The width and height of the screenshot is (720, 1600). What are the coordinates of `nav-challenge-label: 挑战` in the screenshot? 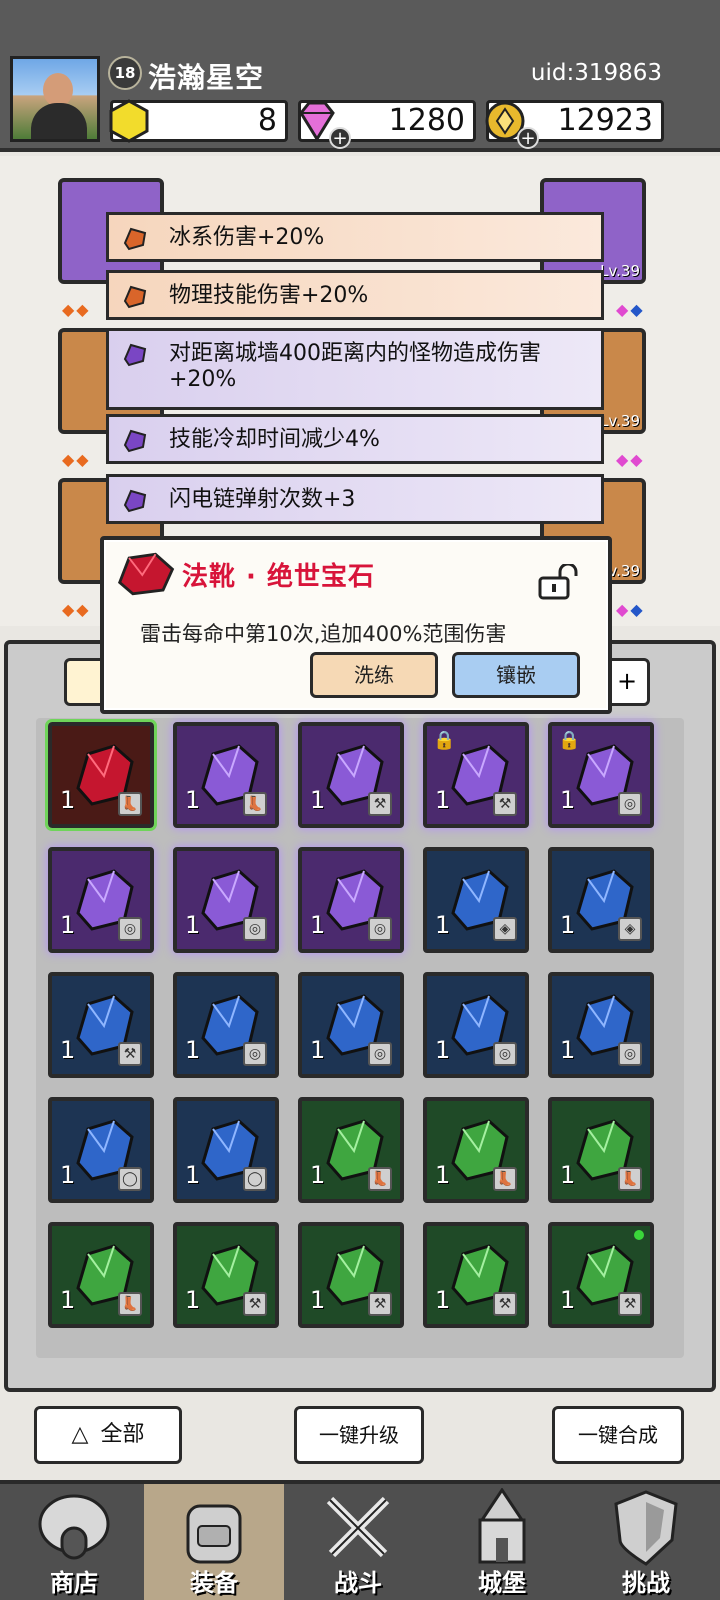 It's located at (646, 1583).